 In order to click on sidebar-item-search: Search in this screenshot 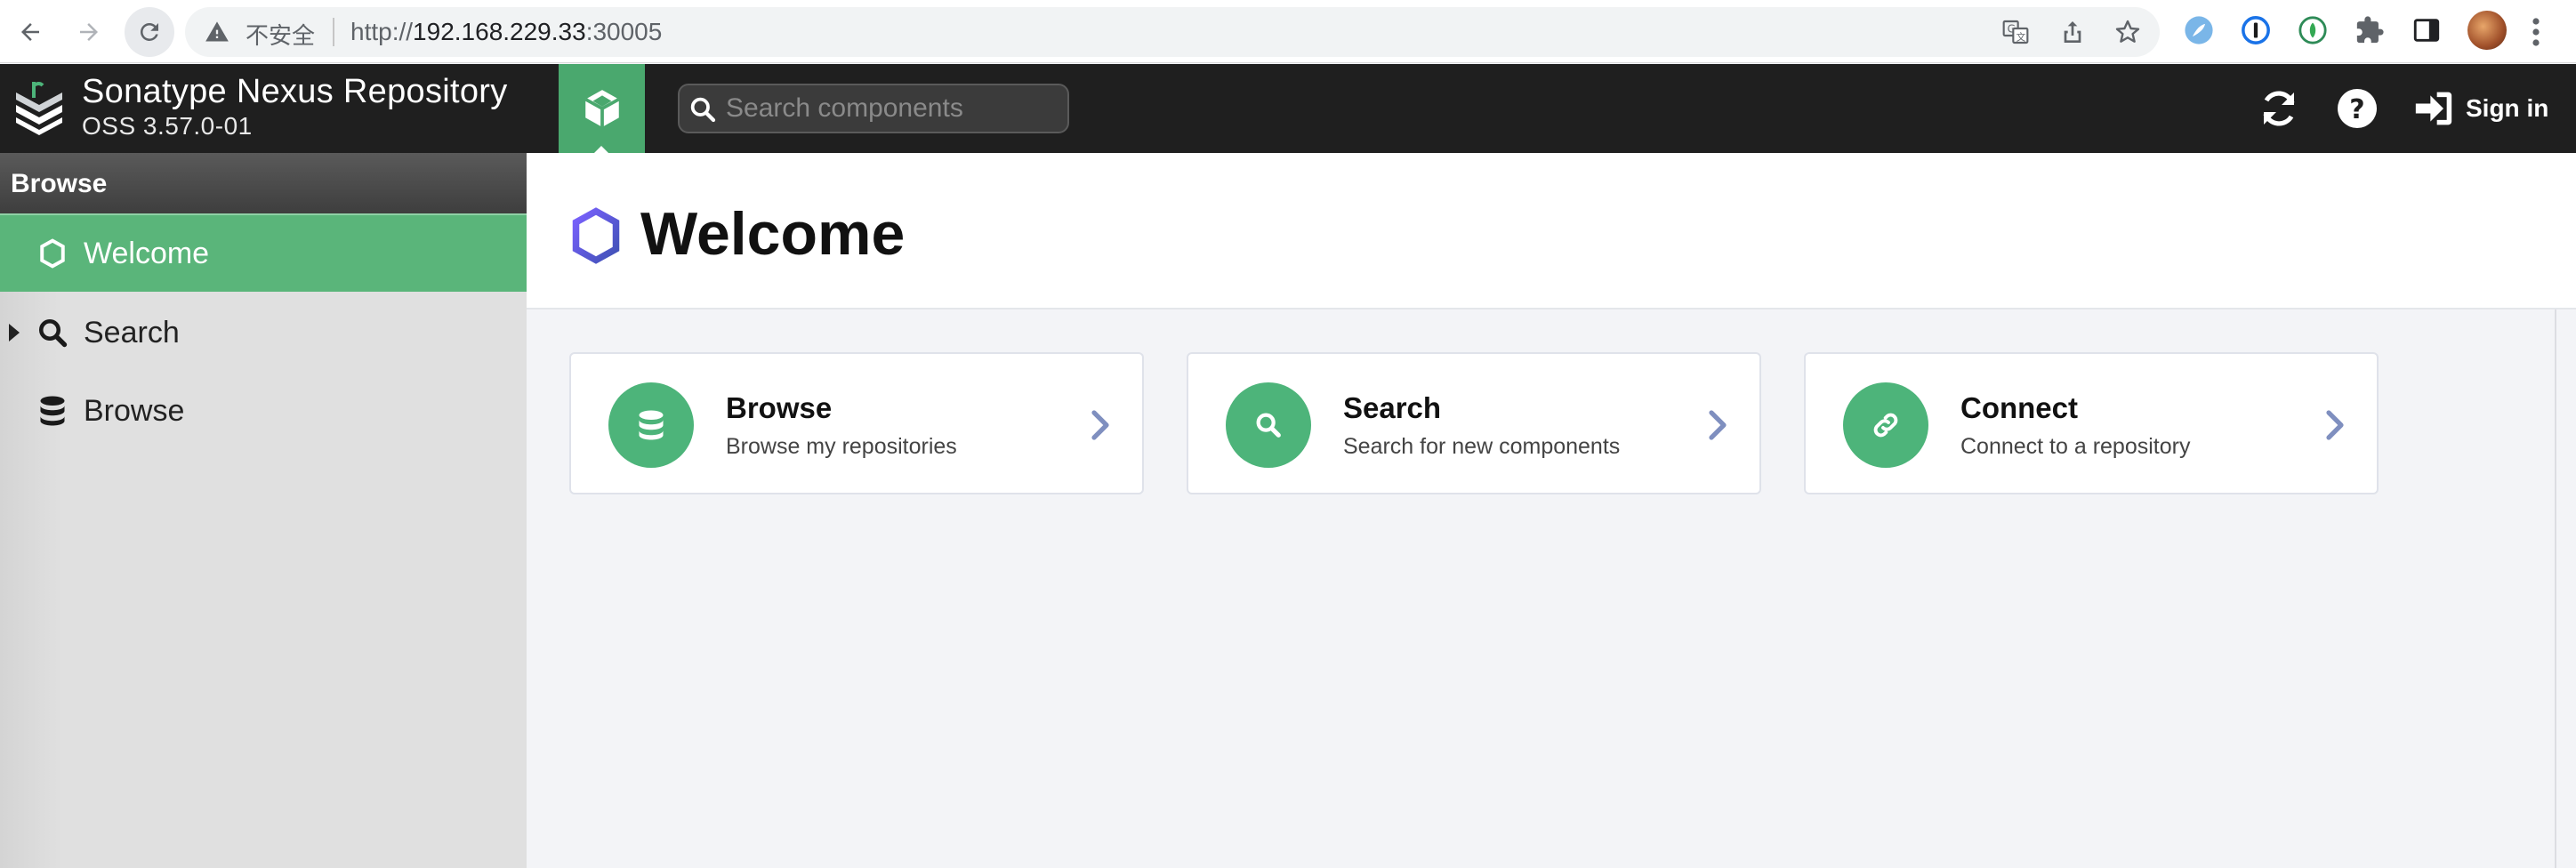, I will do `click(263, 332)`.